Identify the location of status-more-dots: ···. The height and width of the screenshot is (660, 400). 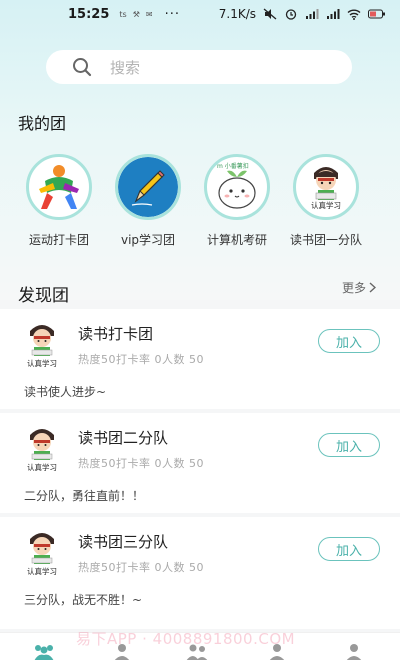
(172, 14).